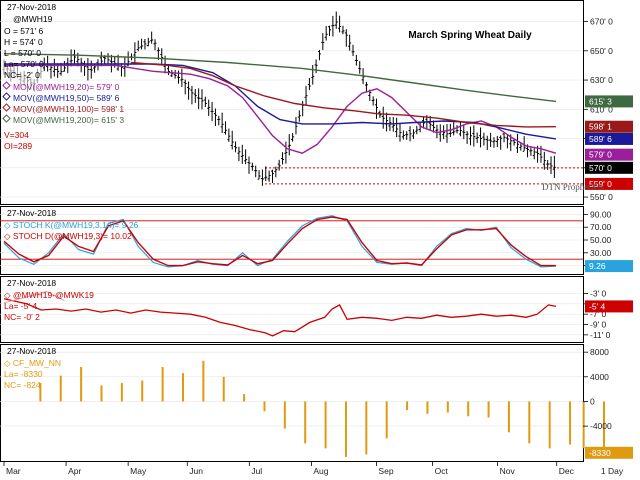  I want to click on spread-legend: ◇ @MWH19-@MWK19La= -5' 4NC= -0' 2, so click(49, 306).